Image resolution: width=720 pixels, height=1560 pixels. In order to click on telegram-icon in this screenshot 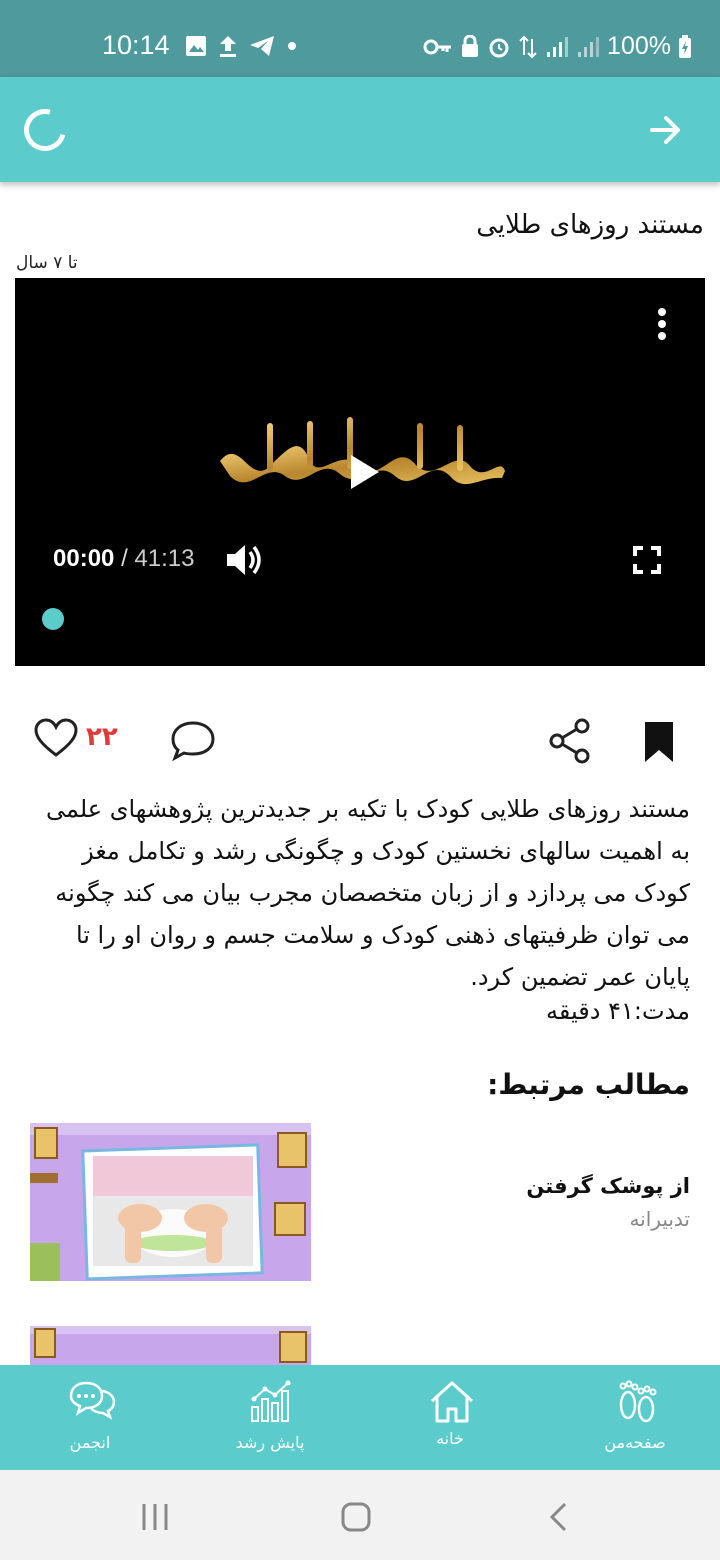, I will do `click(262, 46)`.